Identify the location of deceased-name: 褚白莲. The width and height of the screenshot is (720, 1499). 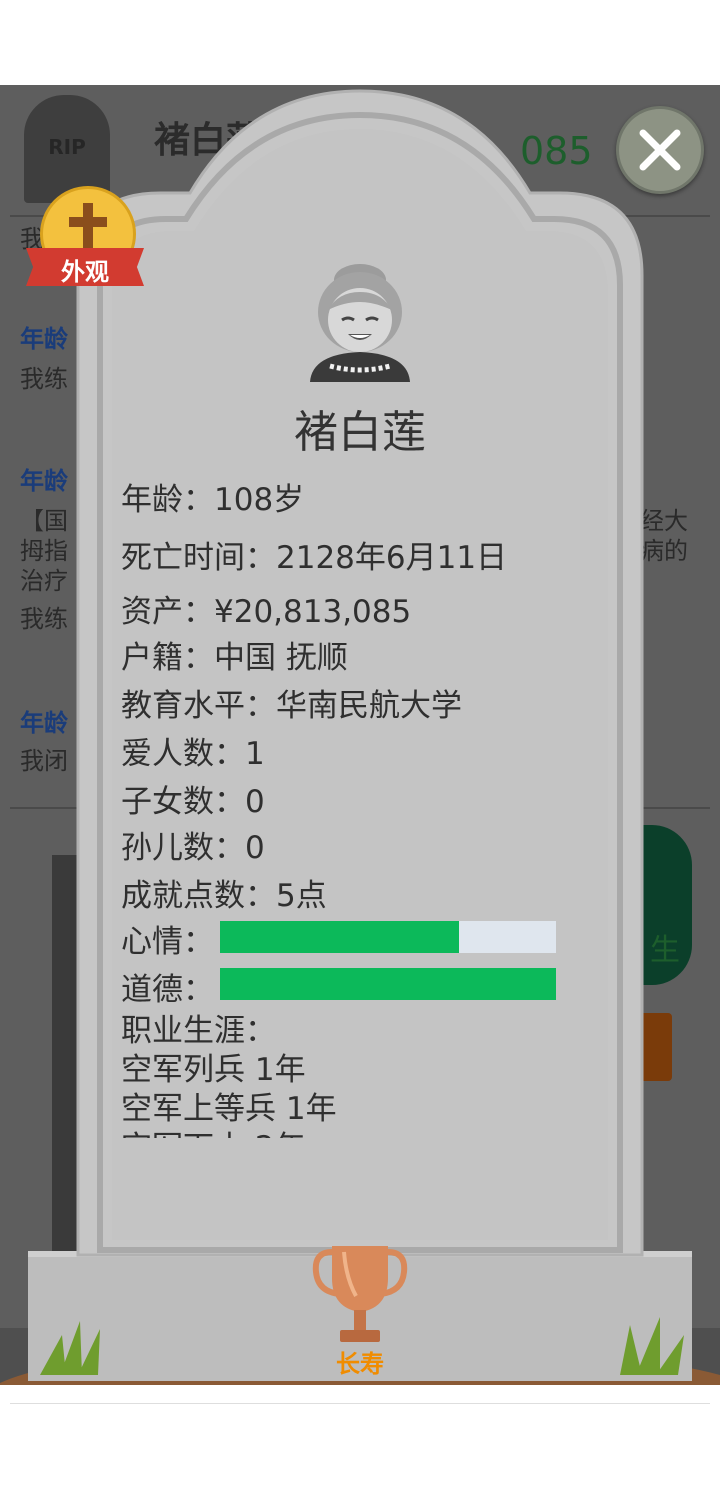
(360, 432).